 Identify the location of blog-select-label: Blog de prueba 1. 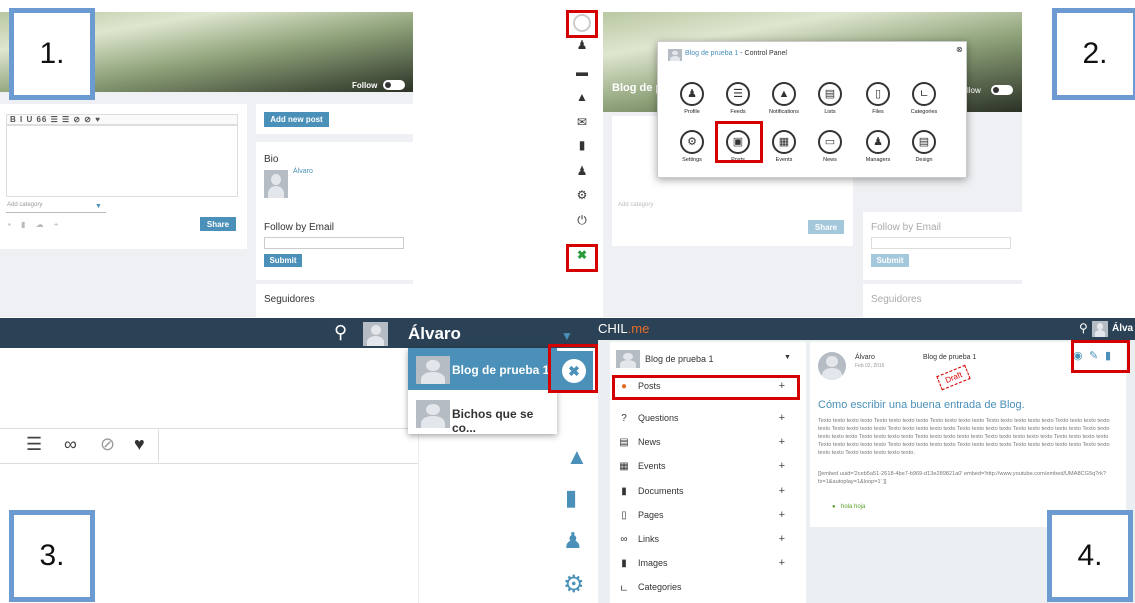
(679, 359).